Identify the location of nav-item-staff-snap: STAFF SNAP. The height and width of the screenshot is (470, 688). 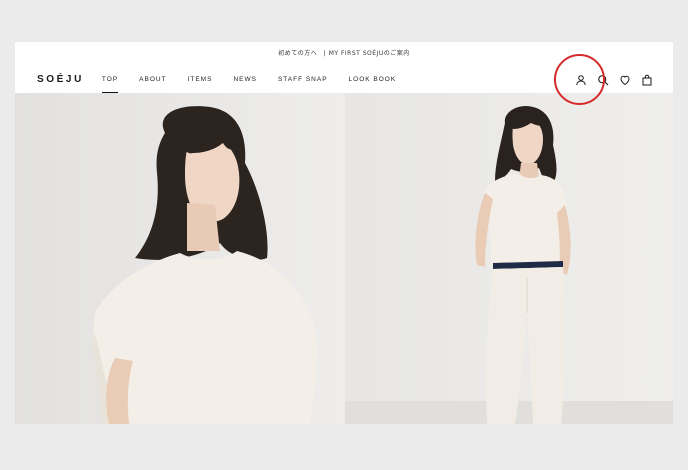
(303, 79).